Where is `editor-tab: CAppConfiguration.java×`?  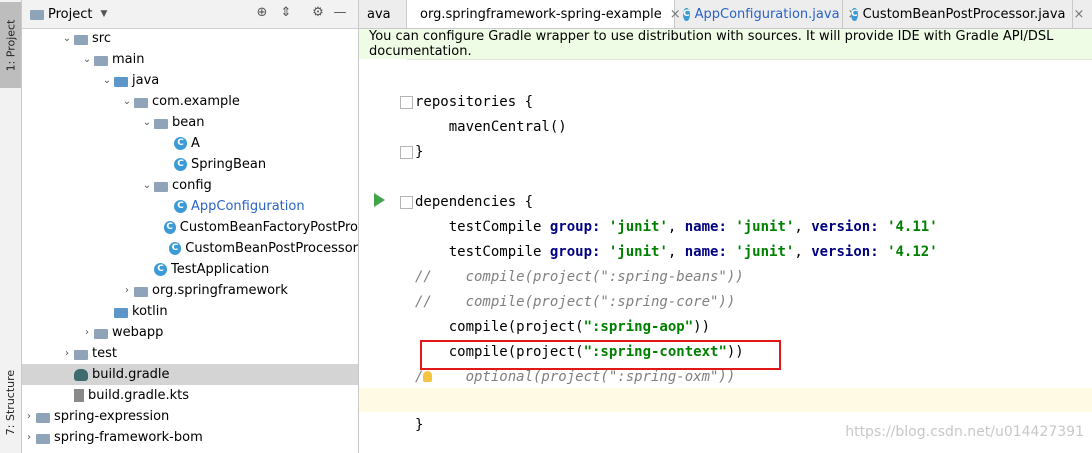 editor-tab: CAppConfiguration.java× is located at coordinates (766, 14).